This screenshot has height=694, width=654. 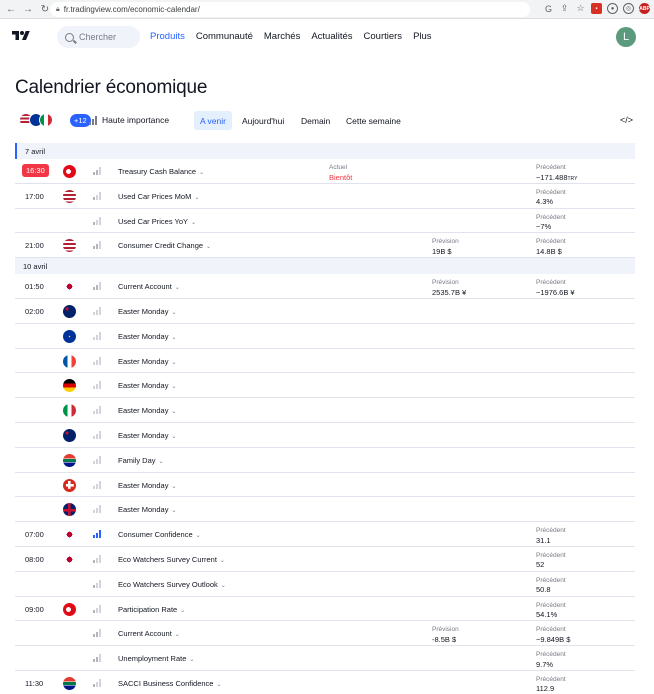 What do you see at coordinates (626, 37) in the screenshot?
I see `avatar: L` at bounding box center [626, 37].